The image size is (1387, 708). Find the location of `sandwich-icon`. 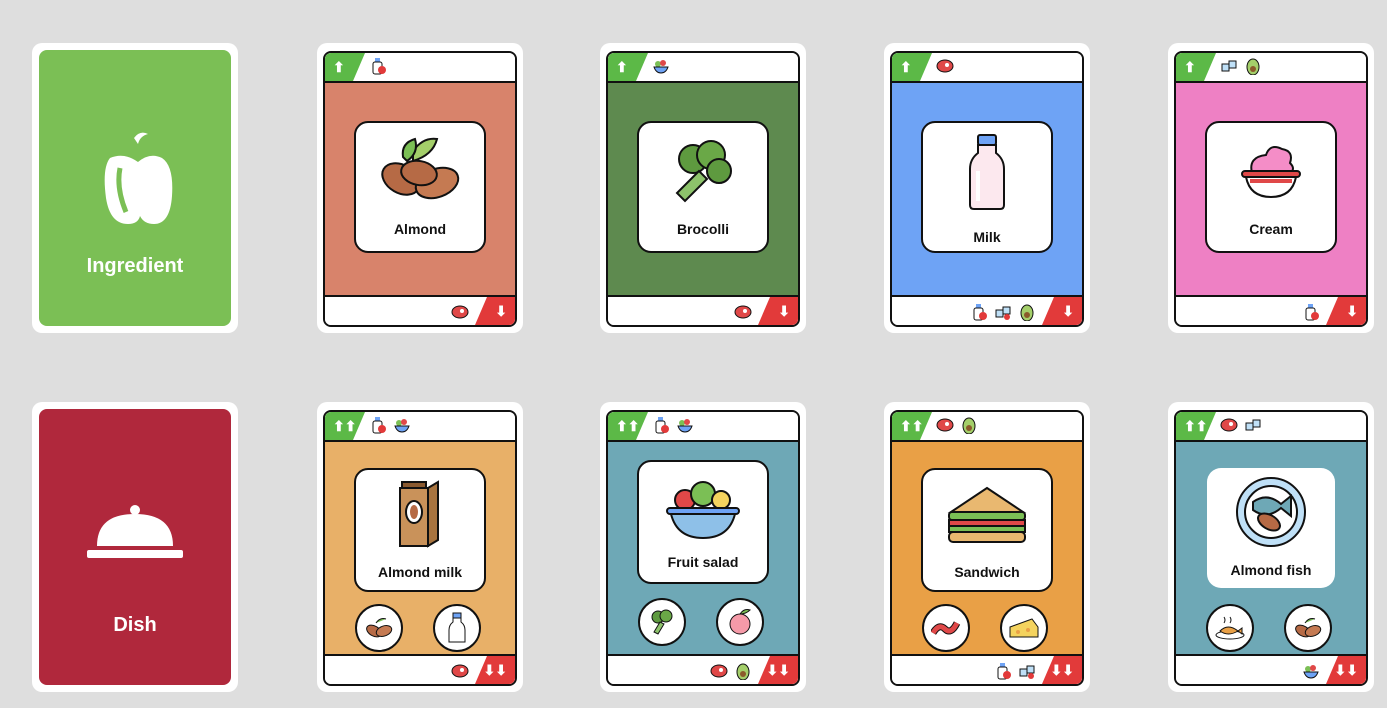

sandwich-icon is located at coordinates (987, 514).